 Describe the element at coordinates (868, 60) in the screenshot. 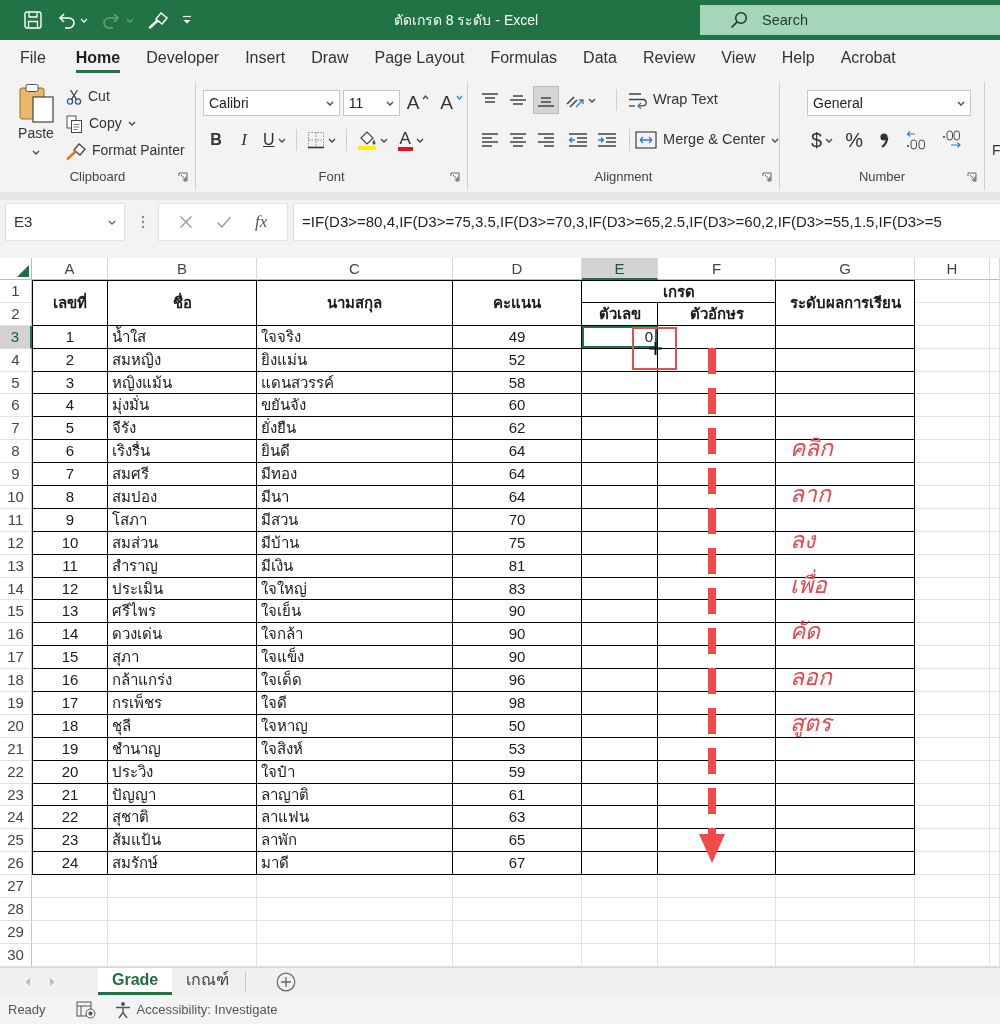

I see `ribbon-tab: Acrobat` at that location.